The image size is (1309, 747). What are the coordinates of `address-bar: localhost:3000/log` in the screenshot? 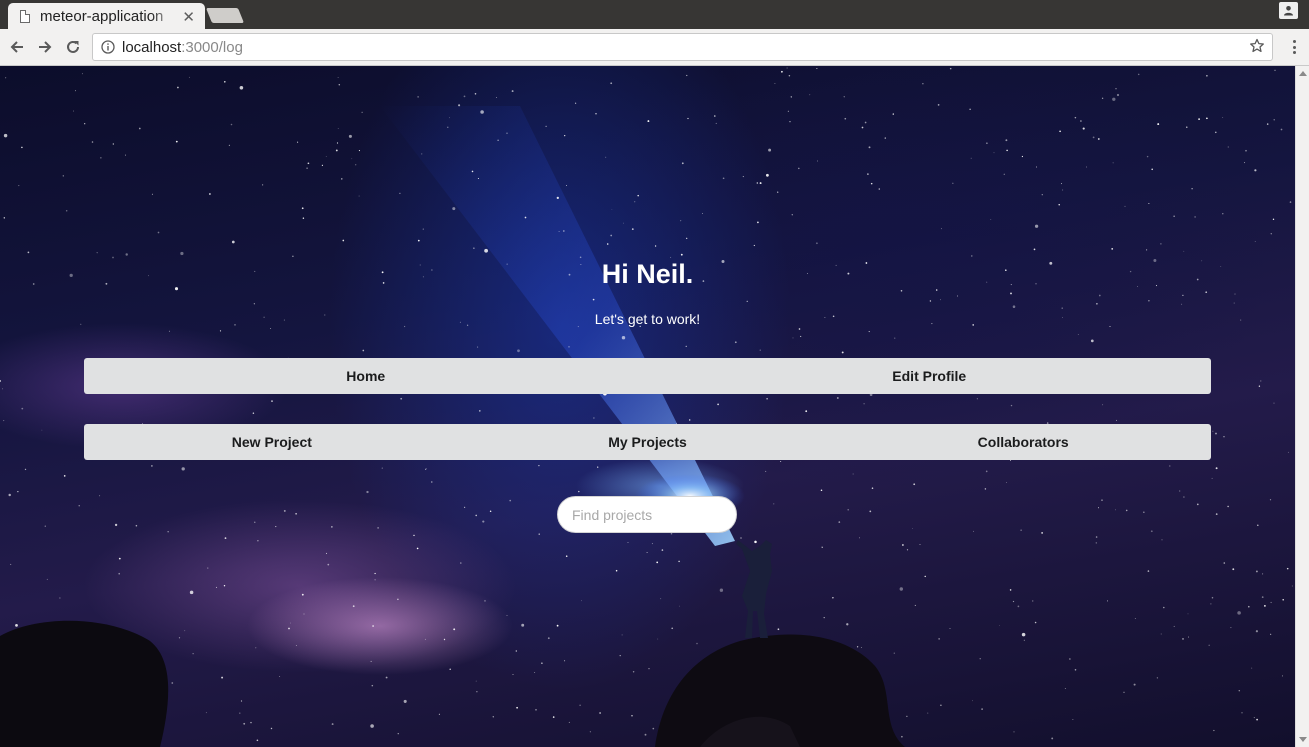 It's located at (682, 47).